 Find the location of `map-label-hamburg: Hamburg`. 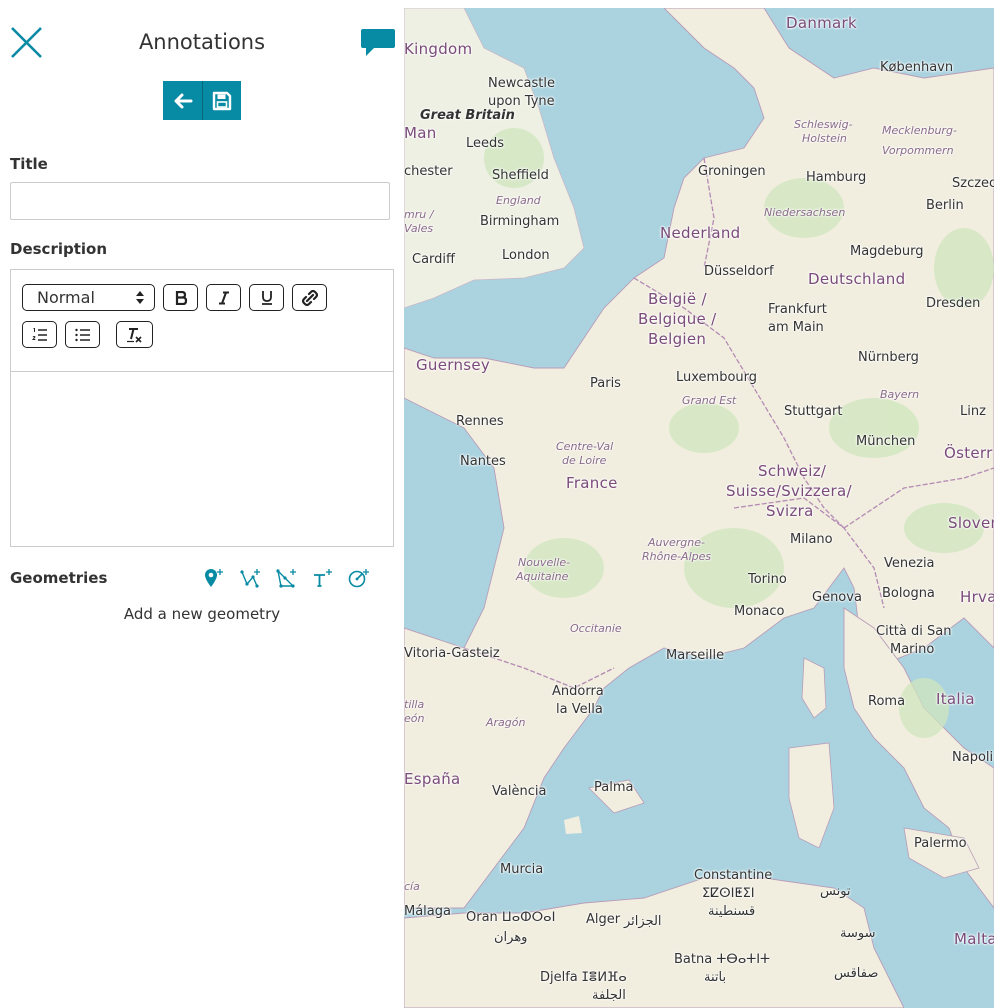

map-label-hamburg: Hamburg is located at coordinates (836, 177).